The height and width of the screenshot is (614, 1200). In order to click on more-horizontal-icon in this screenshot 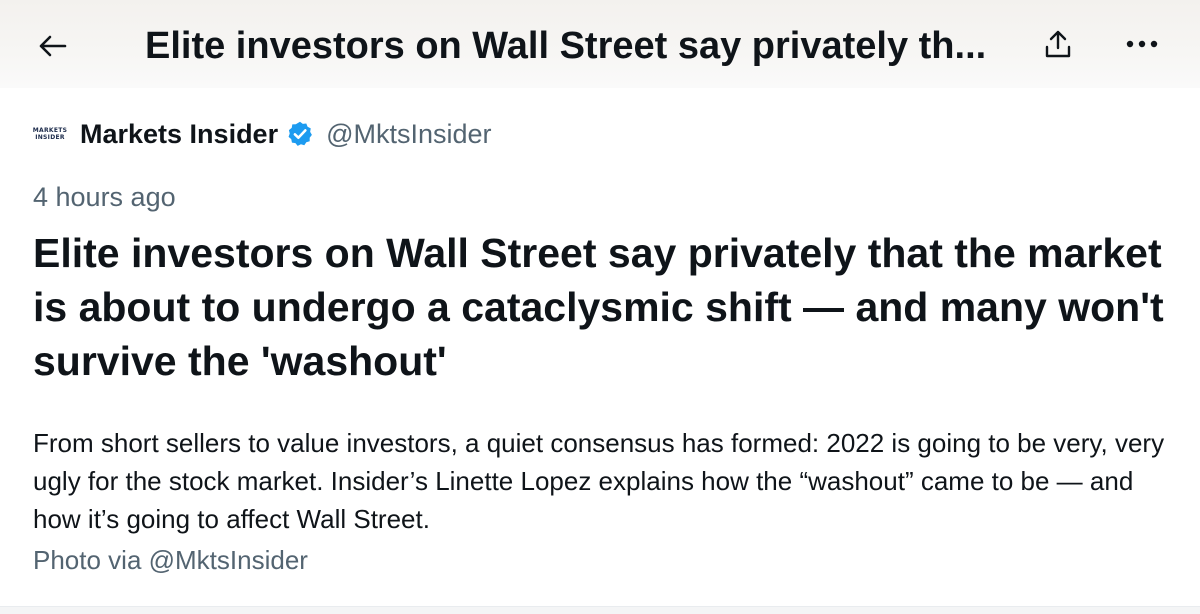, I will do `click(1142, 44)`.